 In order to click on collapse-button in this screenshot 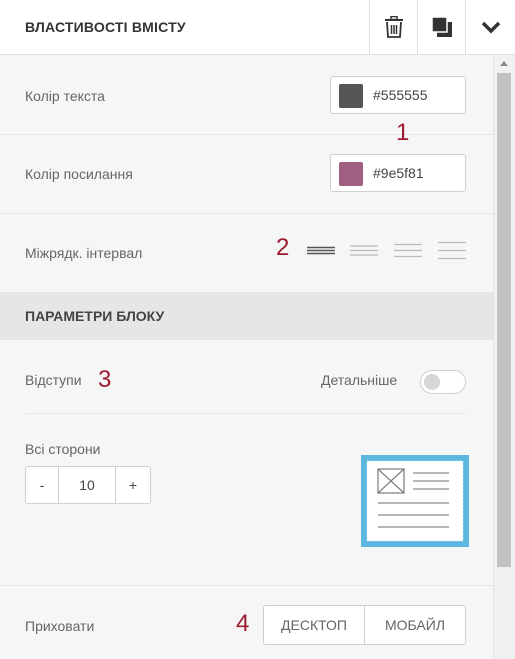, I will do `click(490, 27)`.